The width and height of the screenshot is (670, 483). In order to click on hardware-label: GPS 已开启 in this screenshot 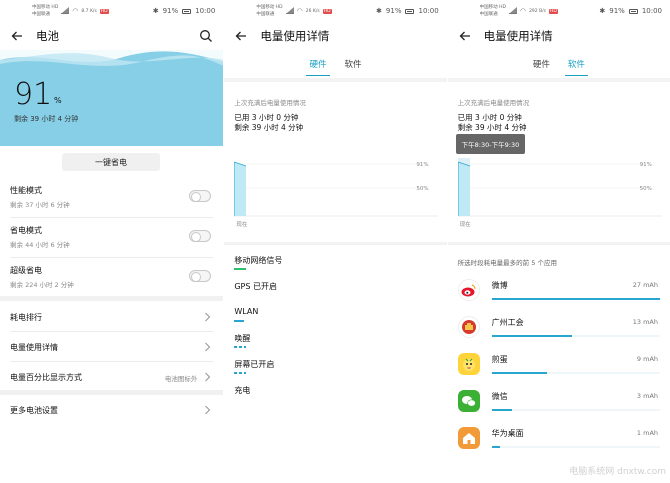, I will do `click(255, 286)`.